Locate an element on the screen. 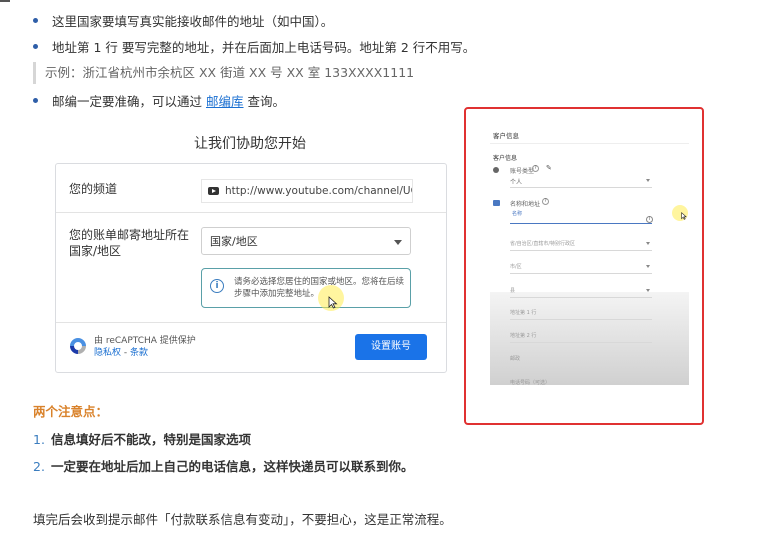  form-title: 让我们协助您开始 is located at coordinates (250, 144).